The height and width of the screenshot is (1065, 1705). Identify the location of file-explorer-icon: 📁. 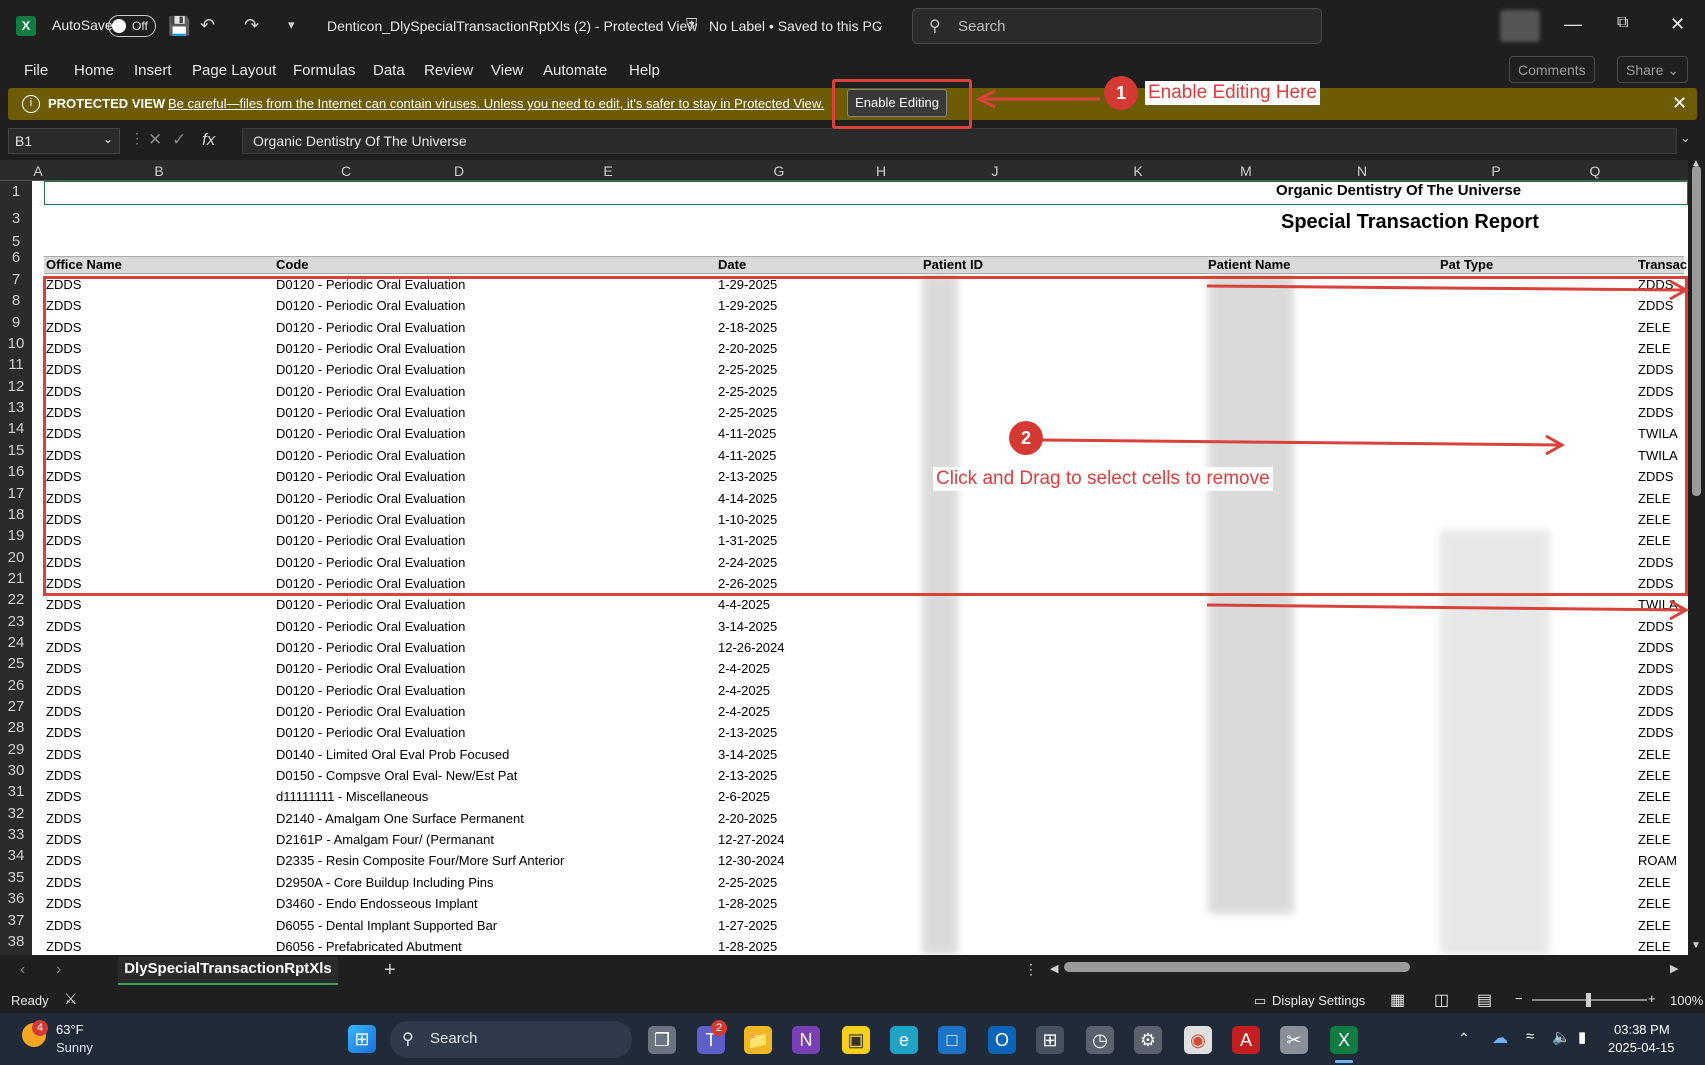
(758, 1040).